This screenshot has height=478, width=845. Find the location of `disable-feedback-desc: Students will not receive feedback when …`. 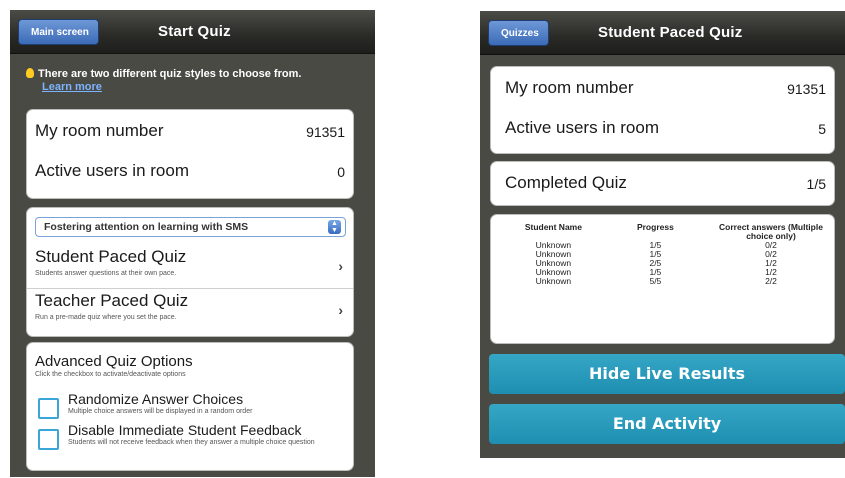

disable-feedback-desc: Students will not receive feedback when … is located at coordinates (191, 442).